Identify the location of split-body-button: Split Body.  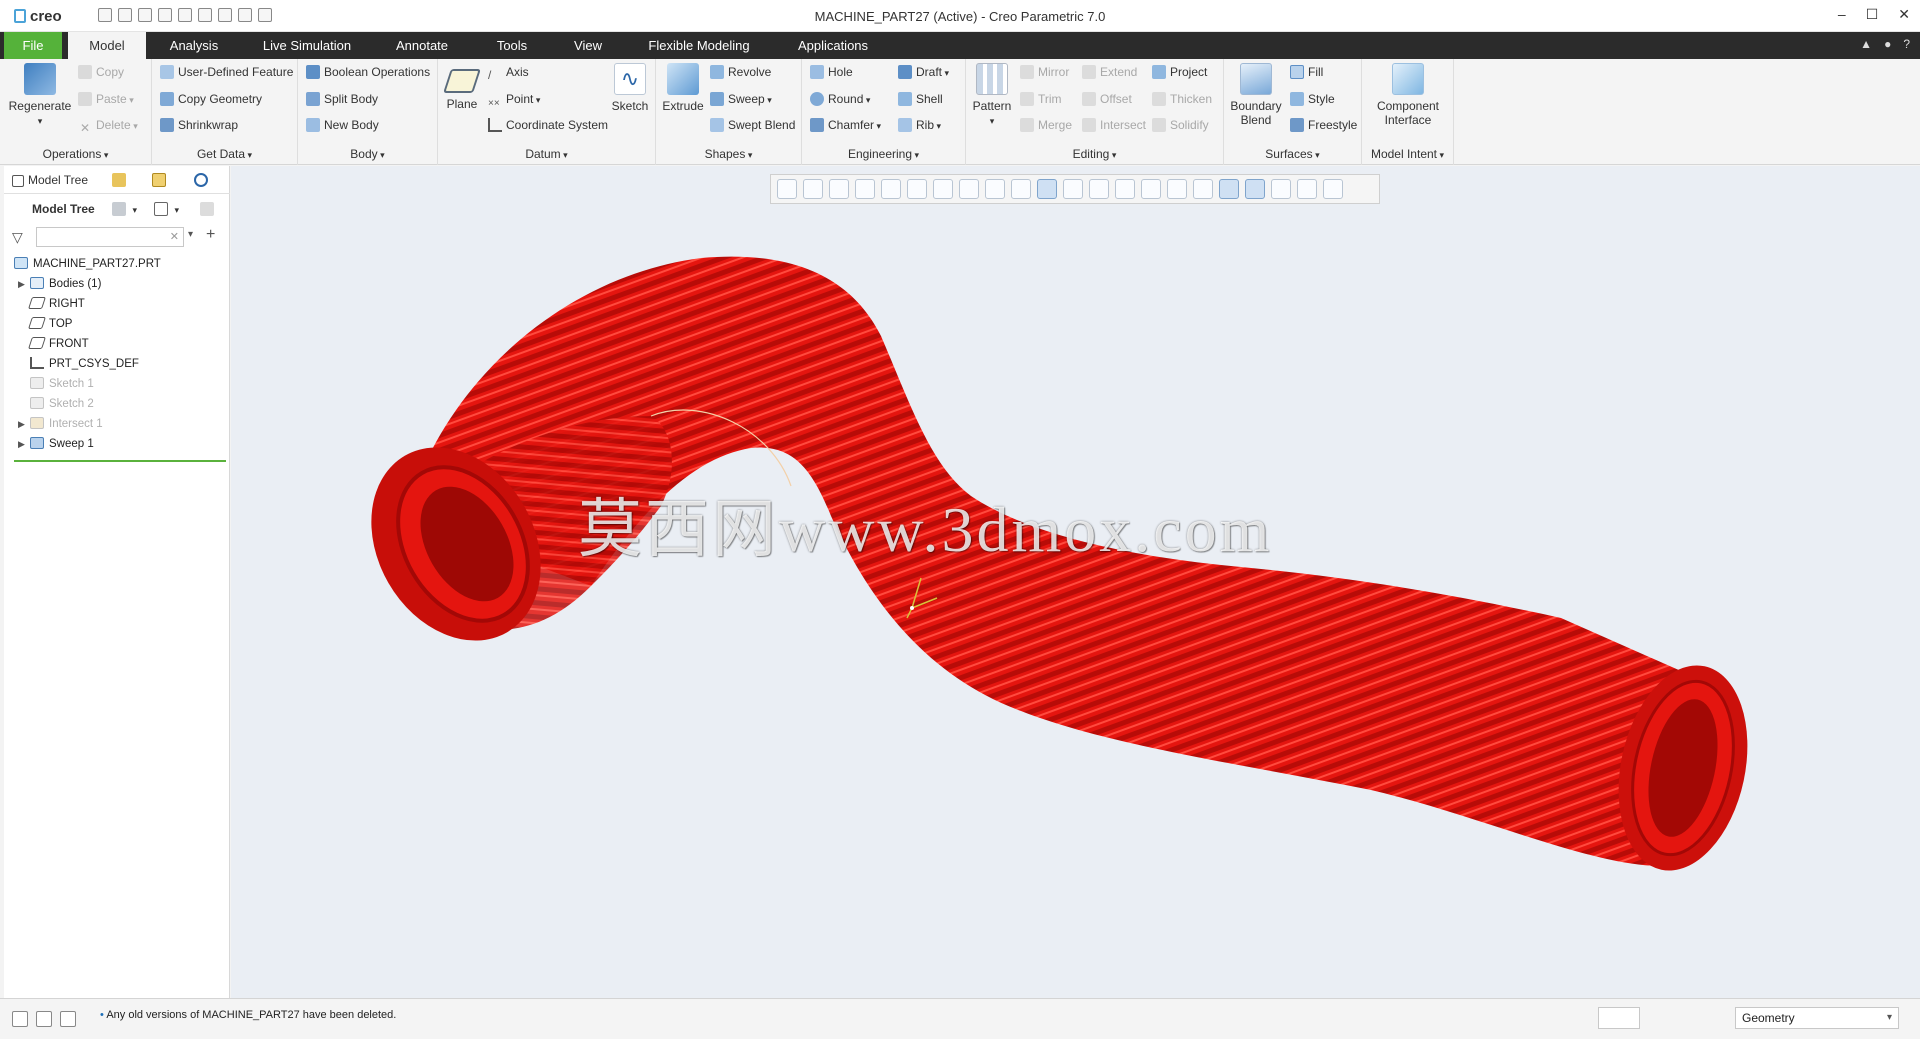
(342, 99).